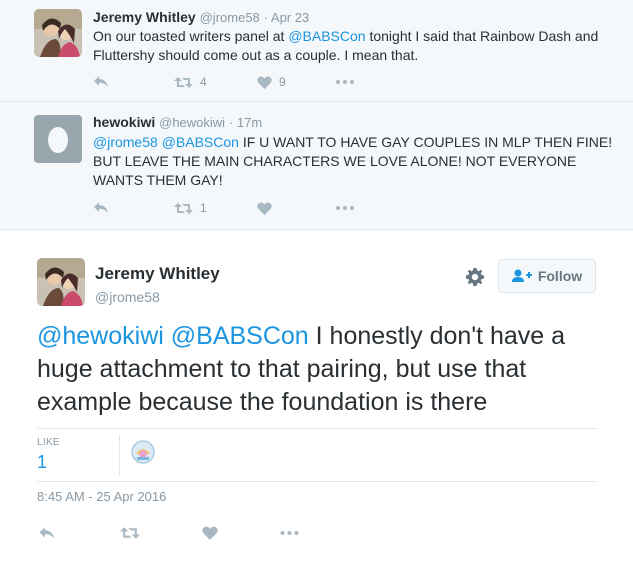  I want to click on follow-button: Follow, so click(547, 276).